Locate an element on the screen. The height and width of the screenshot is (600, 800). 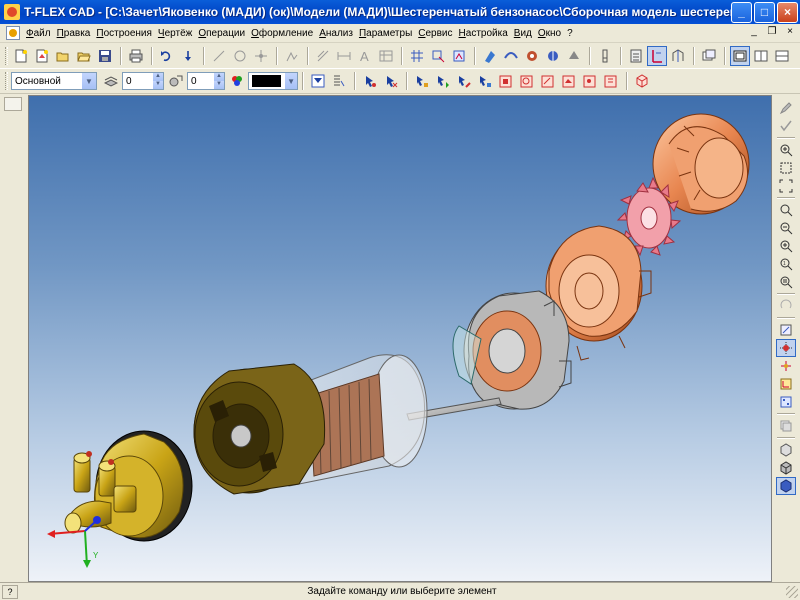
select-plane-icon is located at coordinates (569, 81).